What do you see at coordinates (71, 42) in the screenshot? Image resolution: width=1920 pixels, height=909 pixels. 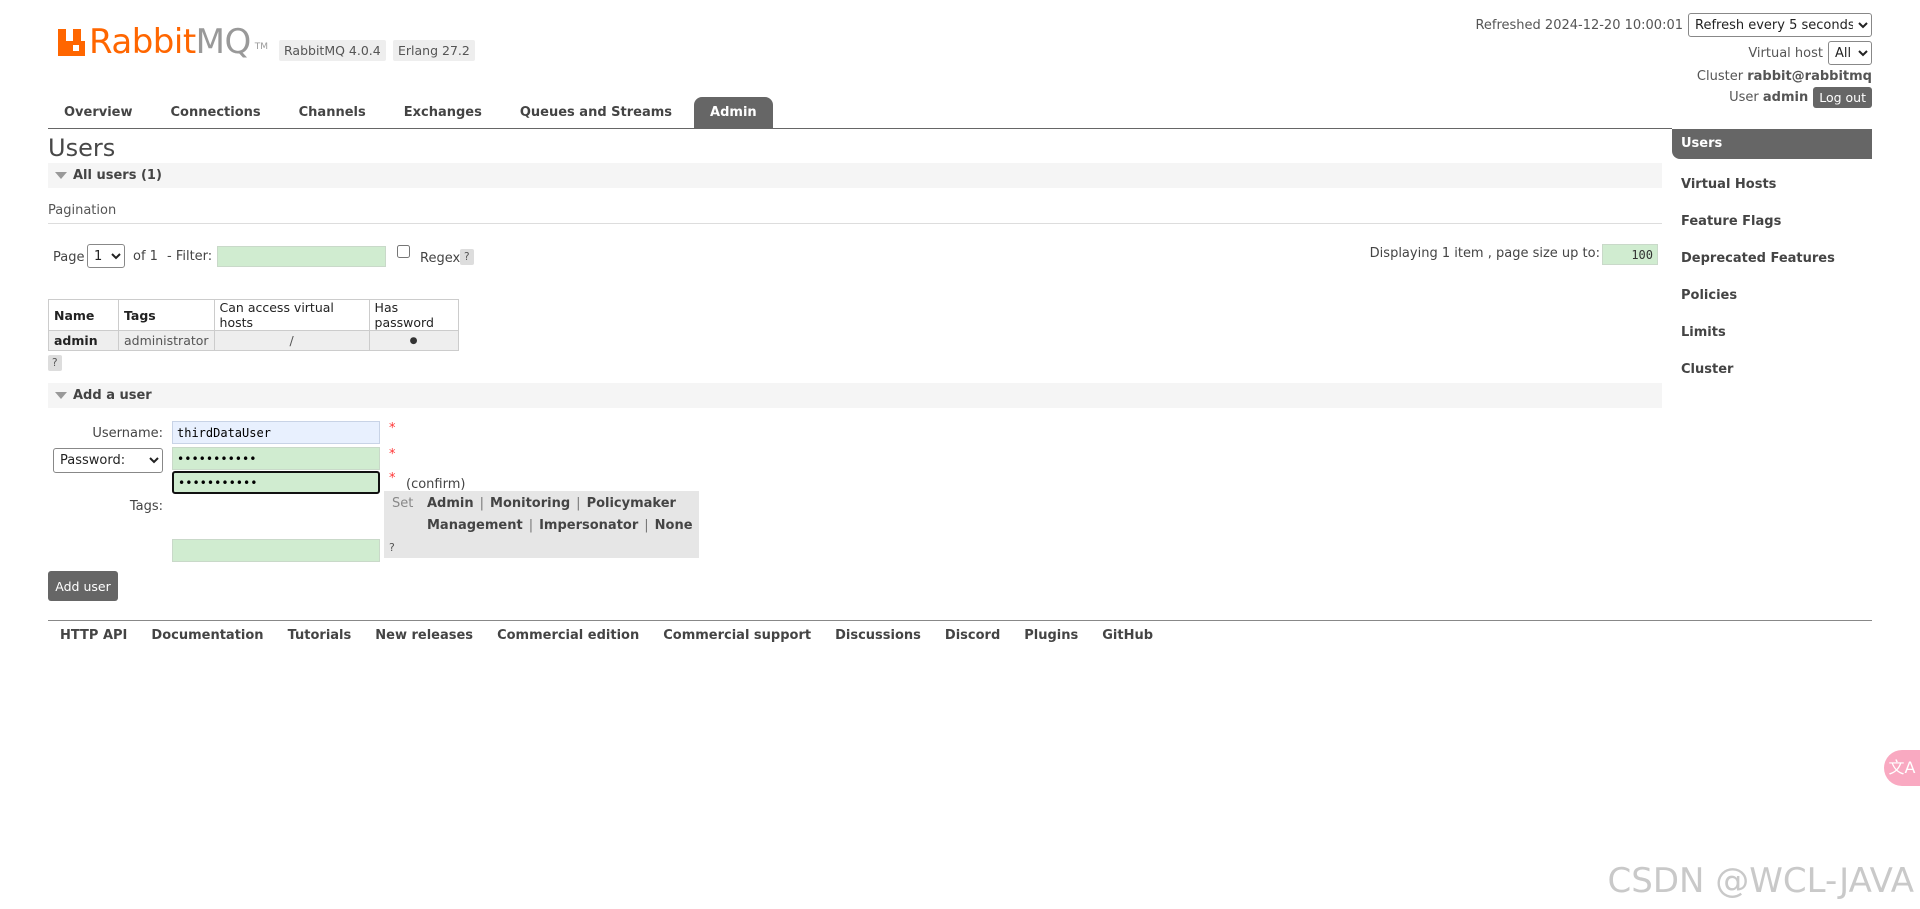 I see `rabbitmq-logo-icon` at bounding box center [71, 42].